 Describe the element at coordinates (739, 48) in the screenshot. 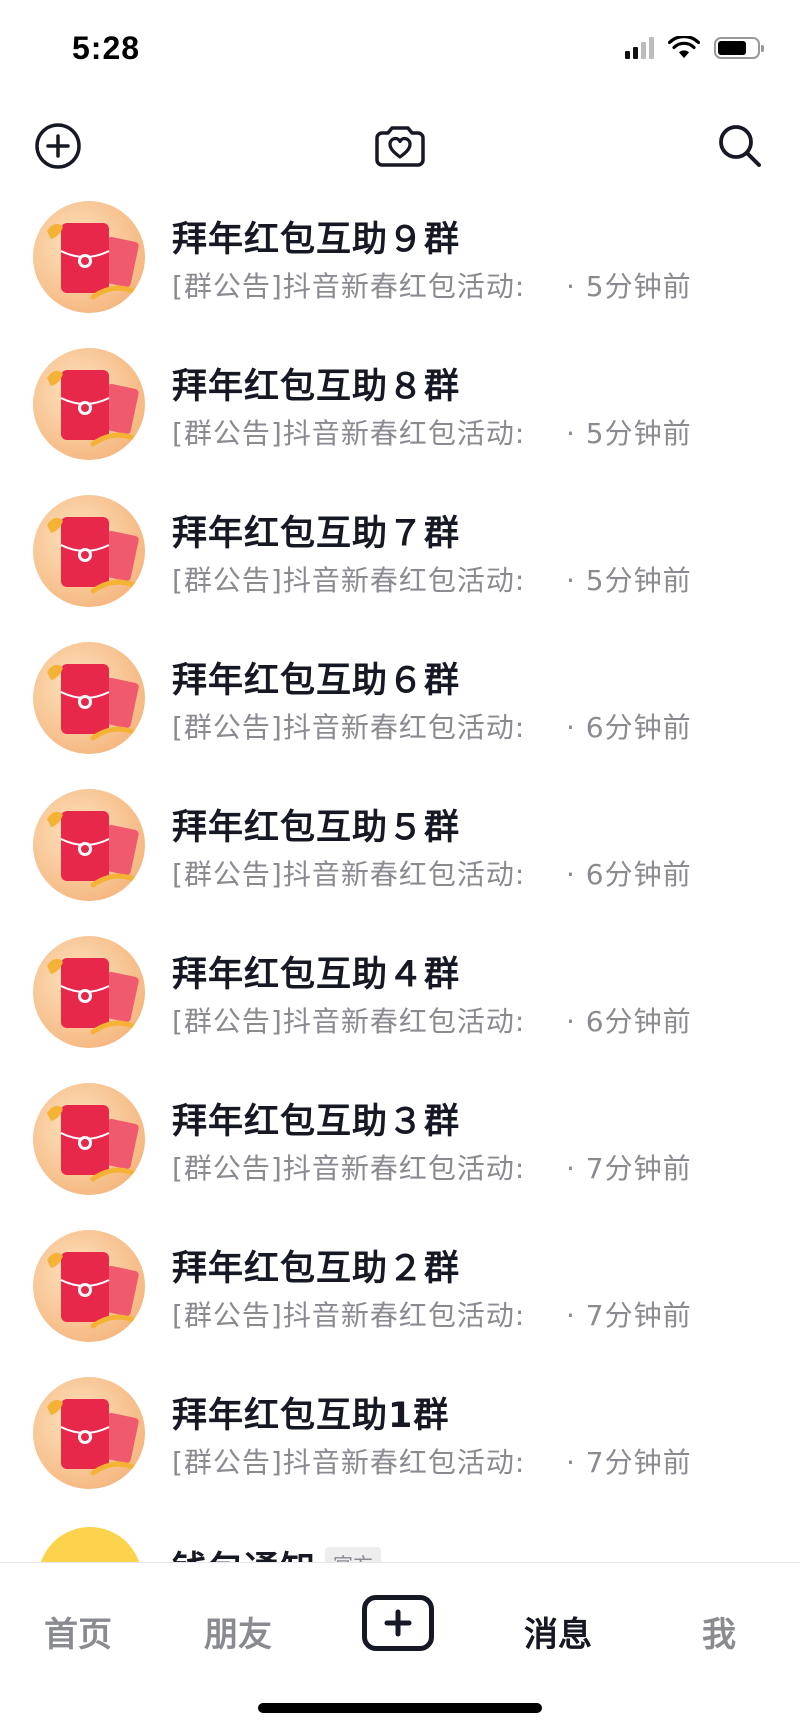

I see `battery-icon` at that location.